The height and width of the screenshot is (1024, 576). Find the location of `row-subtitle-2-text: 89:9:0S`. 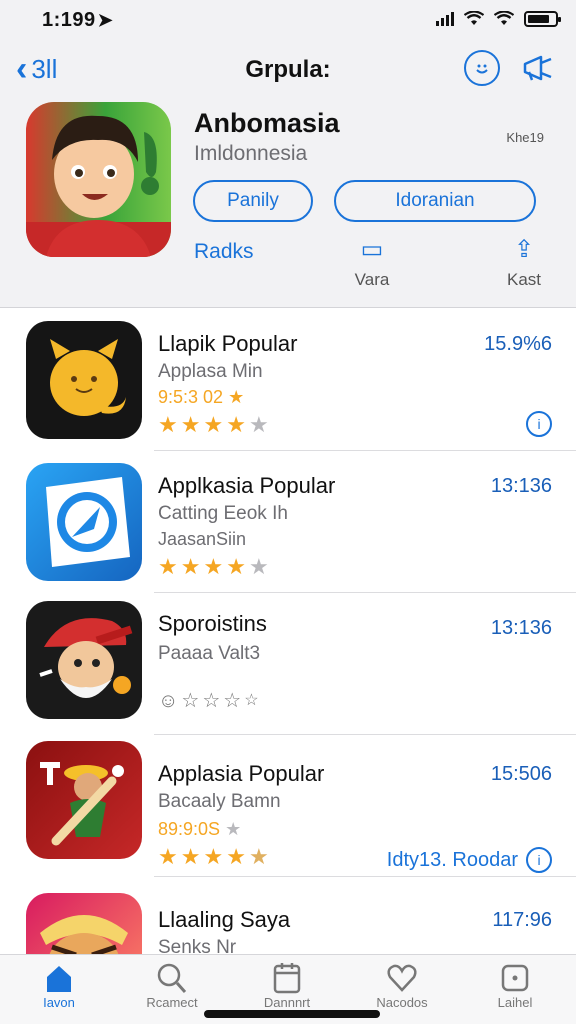

row-subtitle-2-text: 89:9:0S is located at coordinates (189, 829).